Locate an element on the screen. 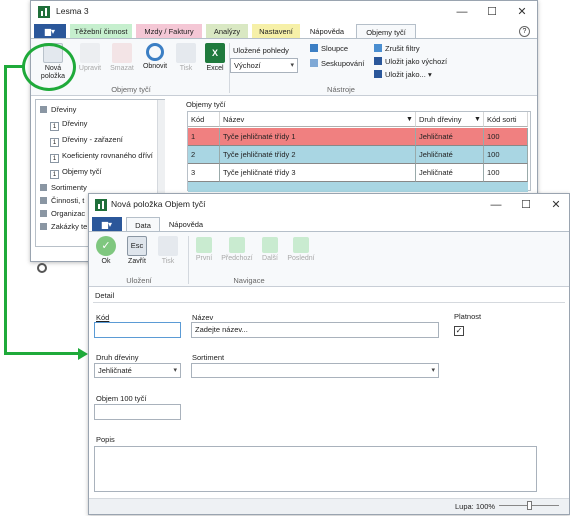 This screenshot has height=516, width=570. filter-icon is located at coordinates (378, 48).